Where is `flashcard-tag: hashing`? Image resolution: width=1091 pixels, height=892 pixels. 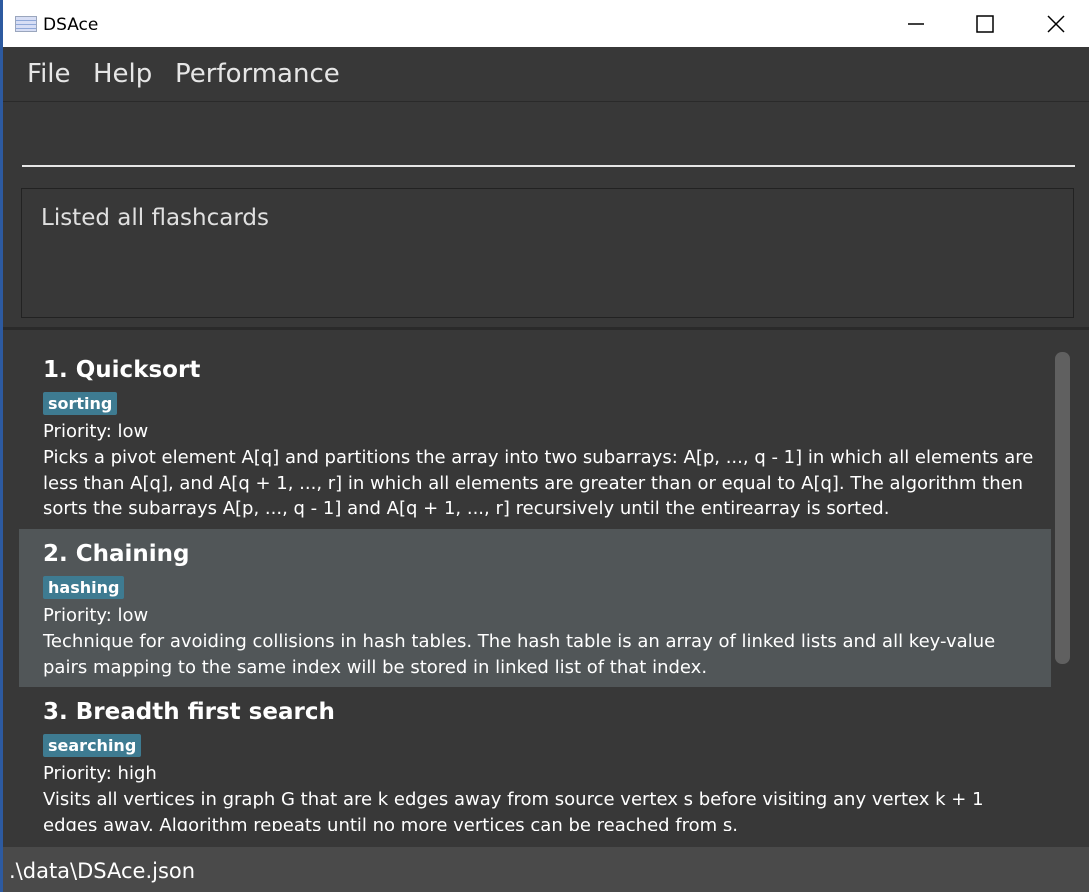 flashcard-tag: hashing is located at coordinates (84, 587).